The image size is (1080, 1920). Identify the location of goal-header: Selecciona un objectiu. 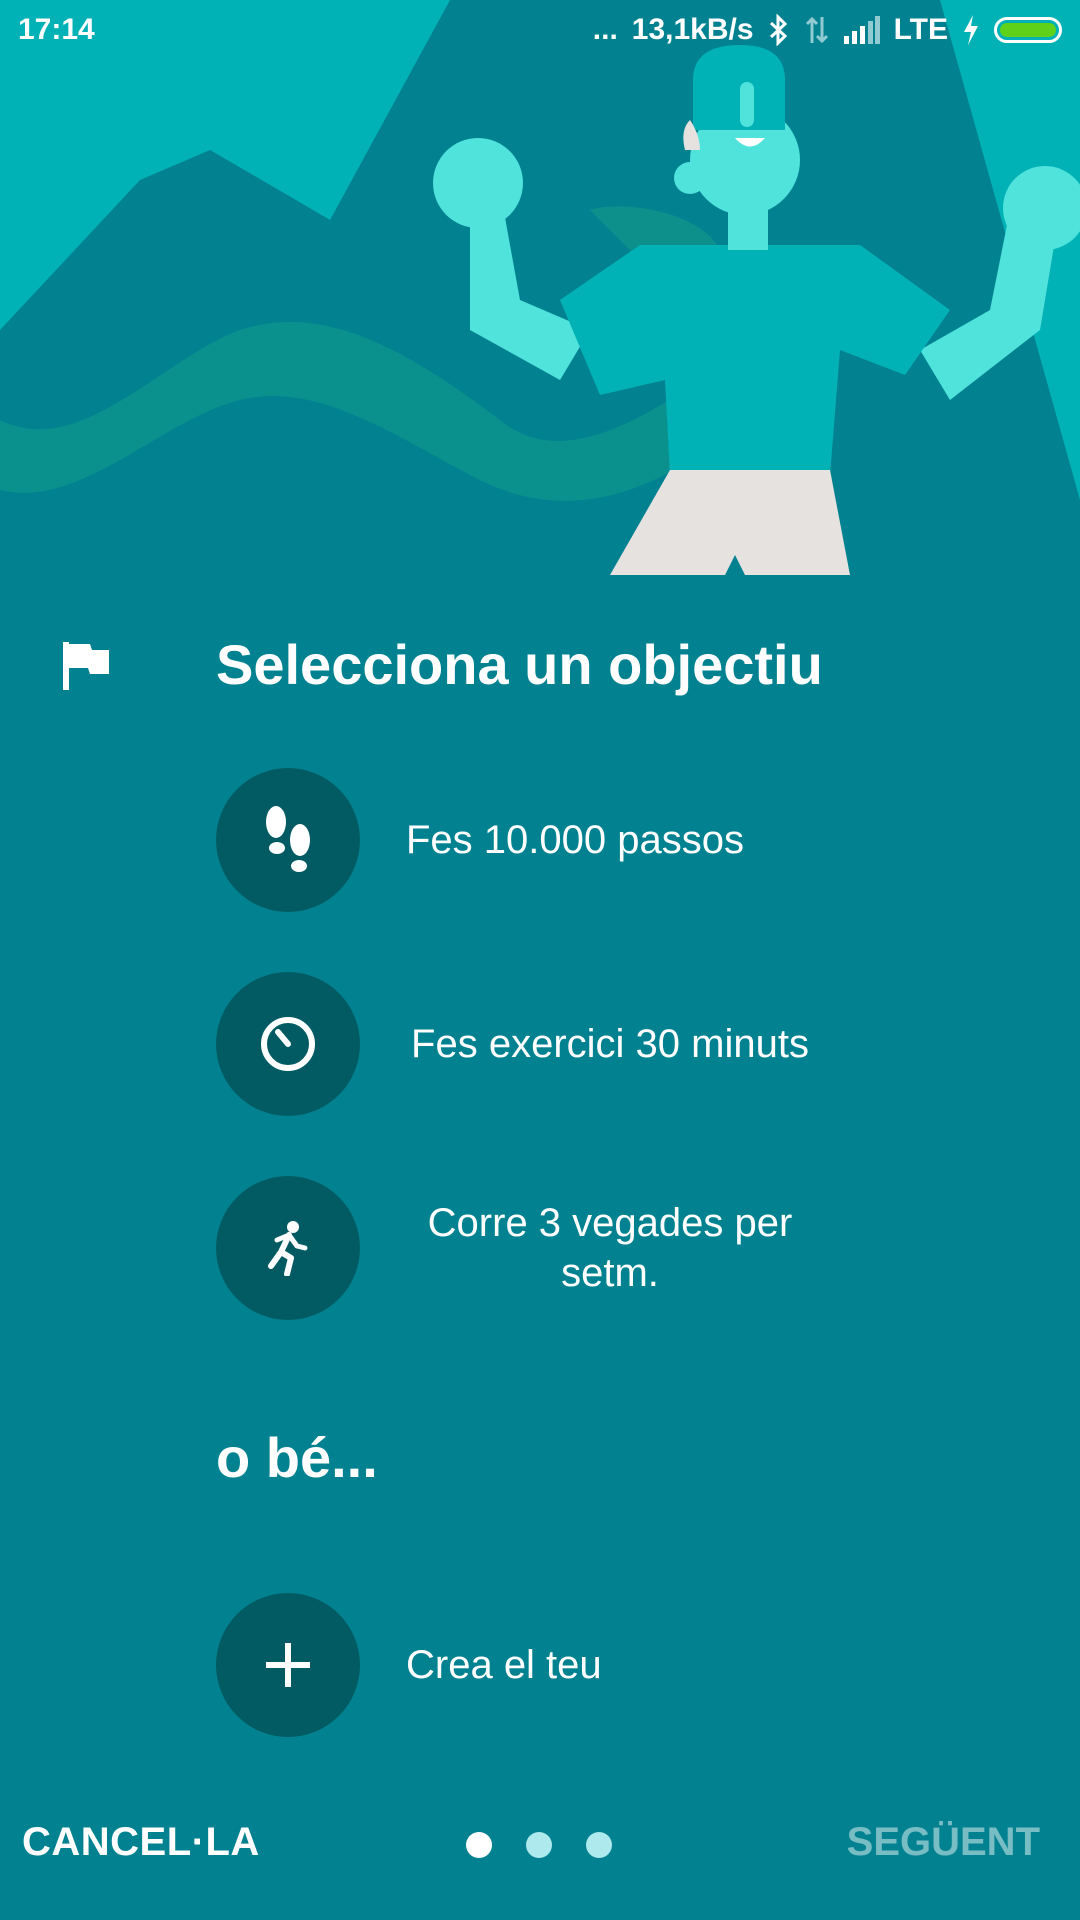
(540, 660).